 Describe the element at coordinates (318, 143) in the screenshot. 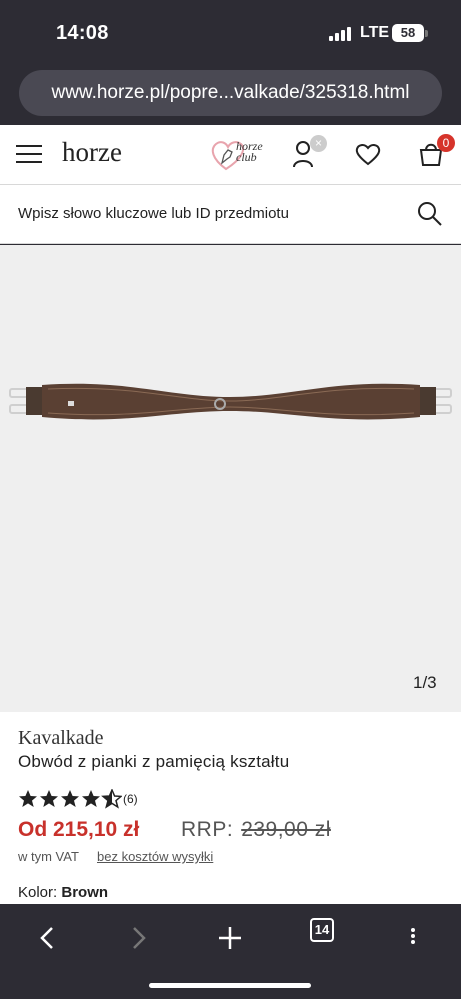

I see `close-badge-icon: ×` at that location.